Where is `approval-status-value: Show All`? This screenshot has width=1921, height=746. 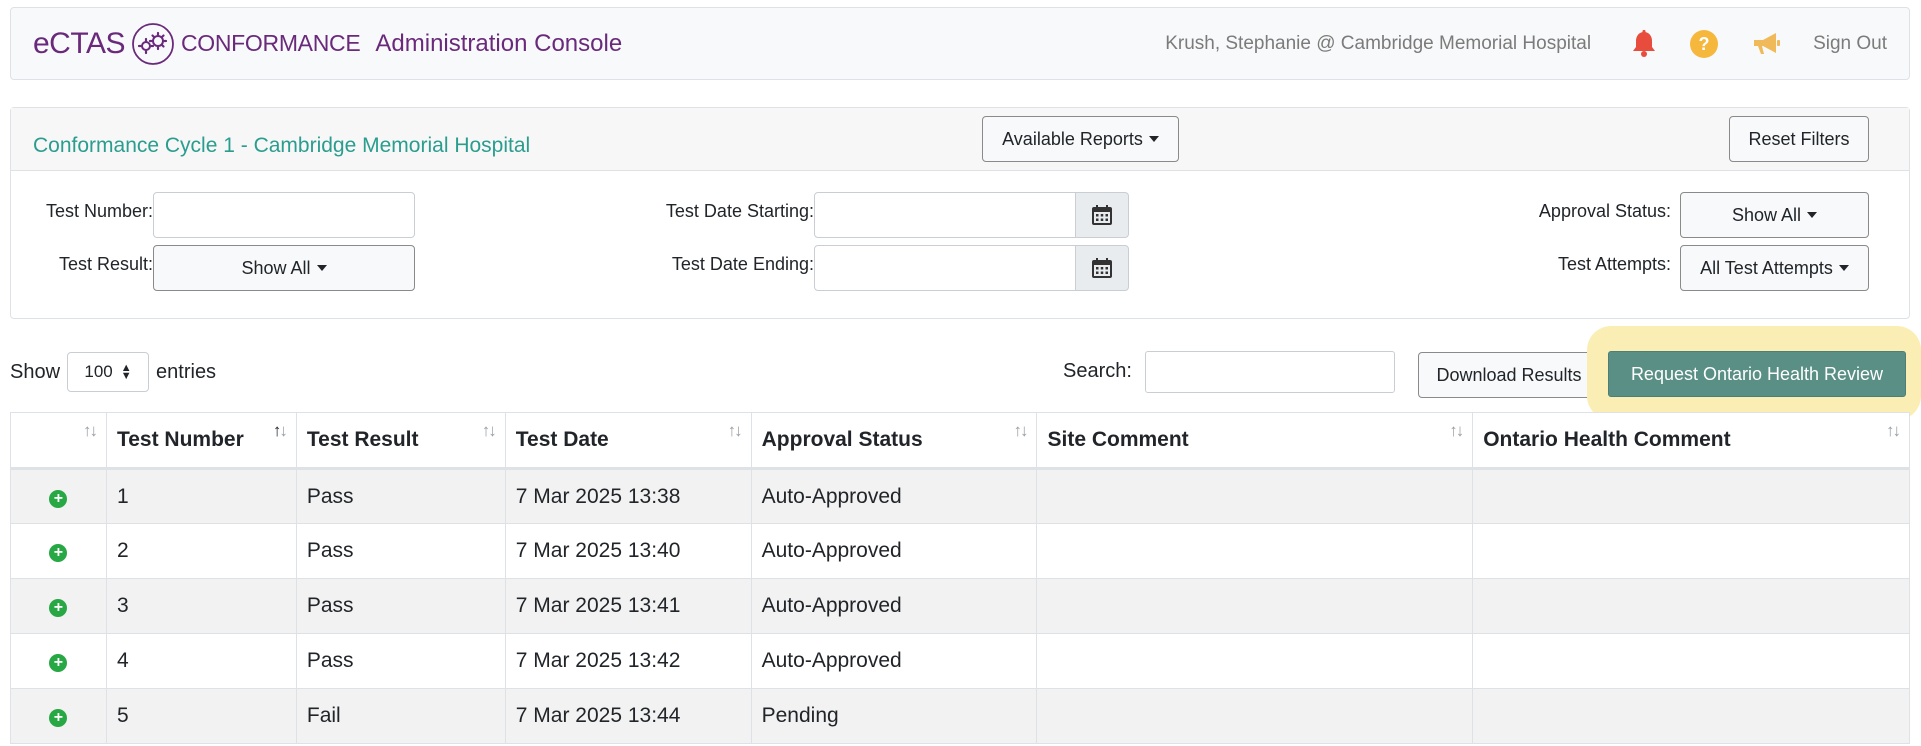 approval-status-value: Show All is located at coordinates (1766, 214).